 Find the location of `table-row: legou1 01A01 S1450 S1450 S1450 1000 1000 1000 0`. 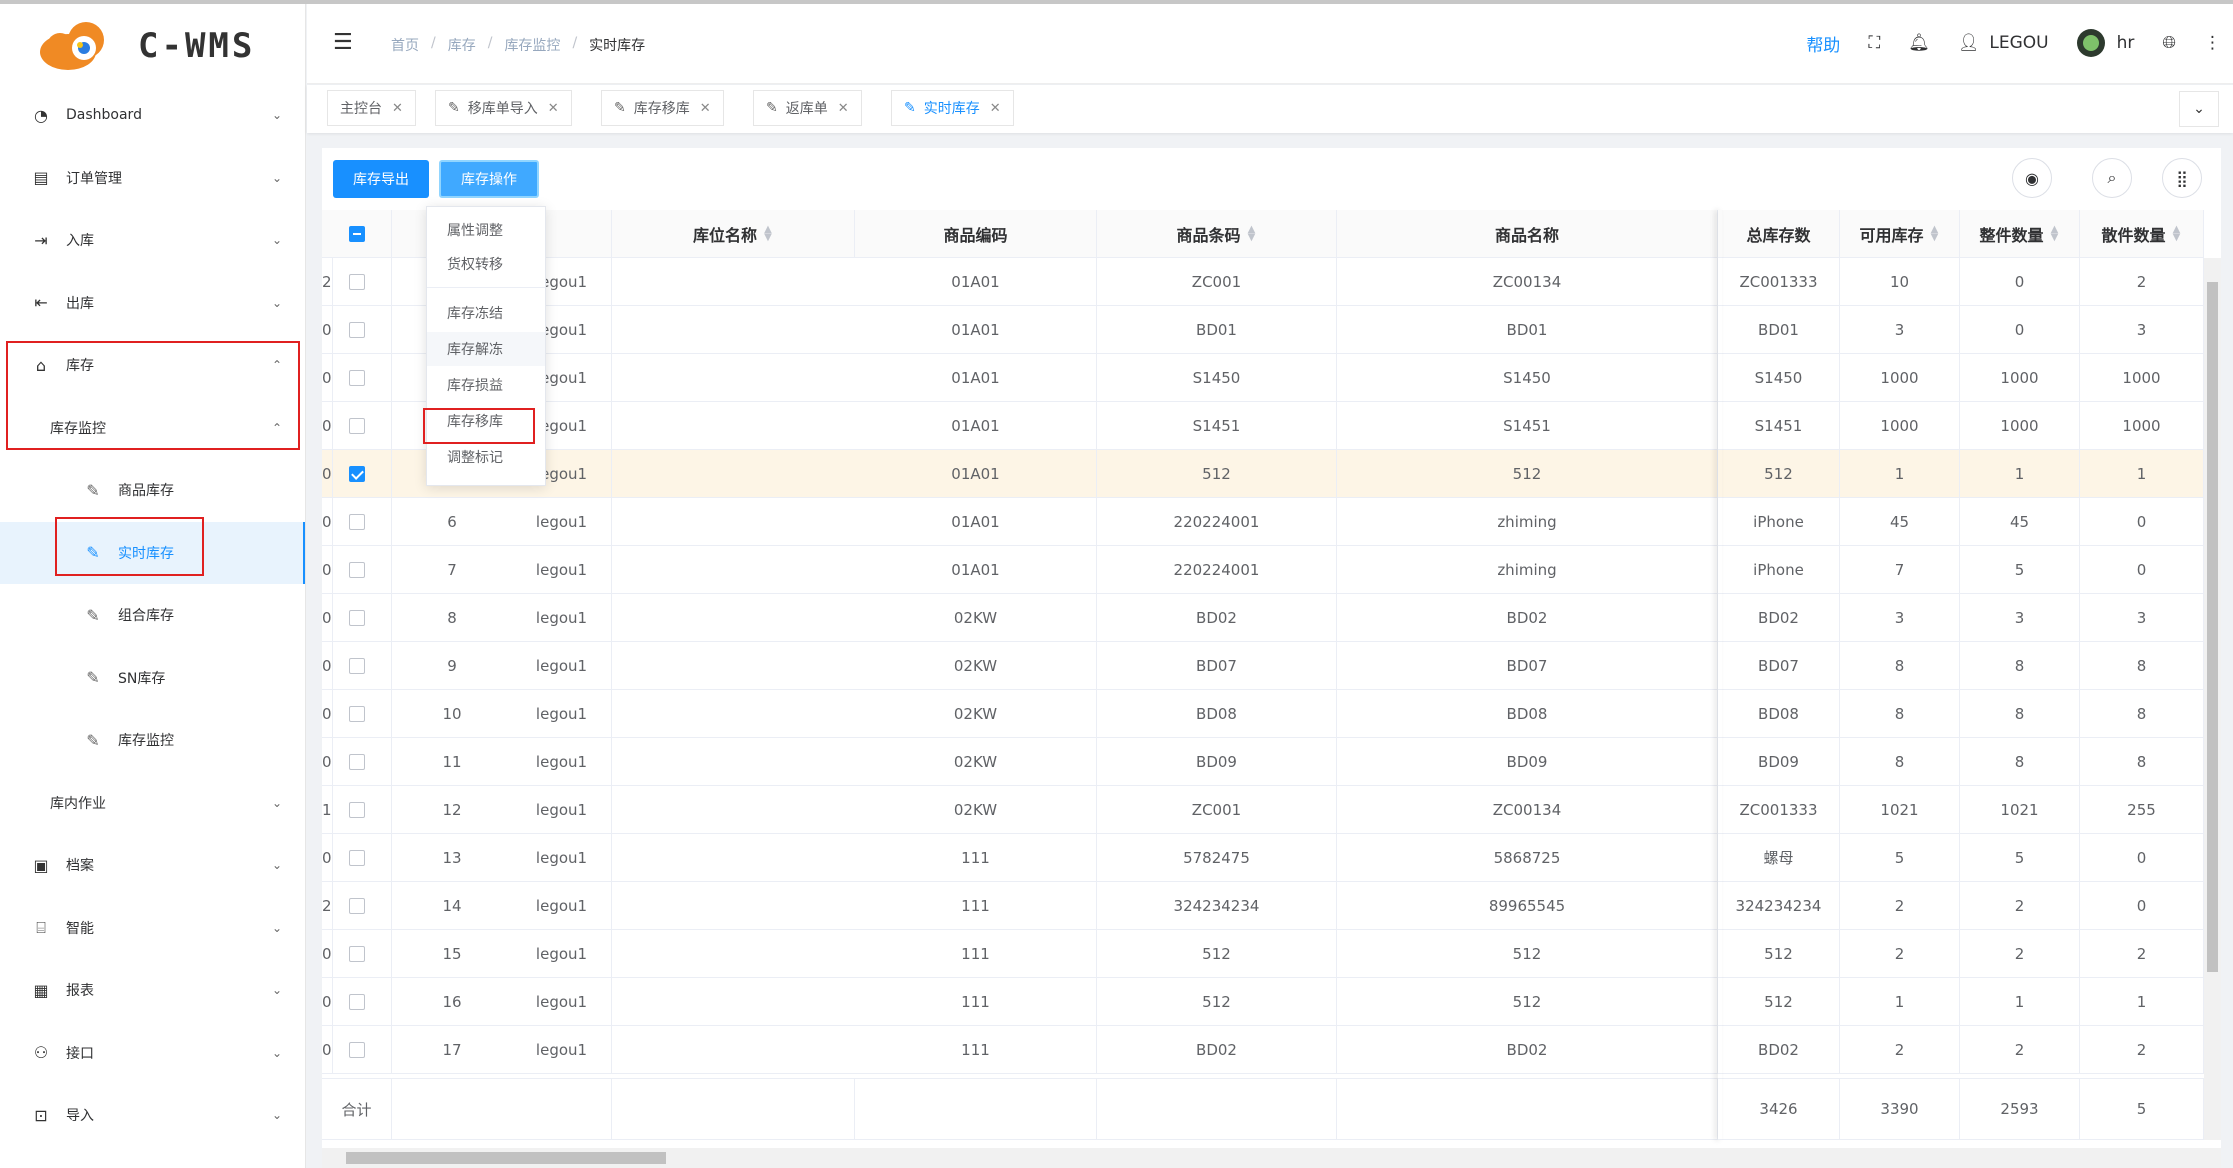

table-row: legou1 01A01 S1450 S1450 S1450 1000 1000 1000 0 is located at coordinates (1263, 378).